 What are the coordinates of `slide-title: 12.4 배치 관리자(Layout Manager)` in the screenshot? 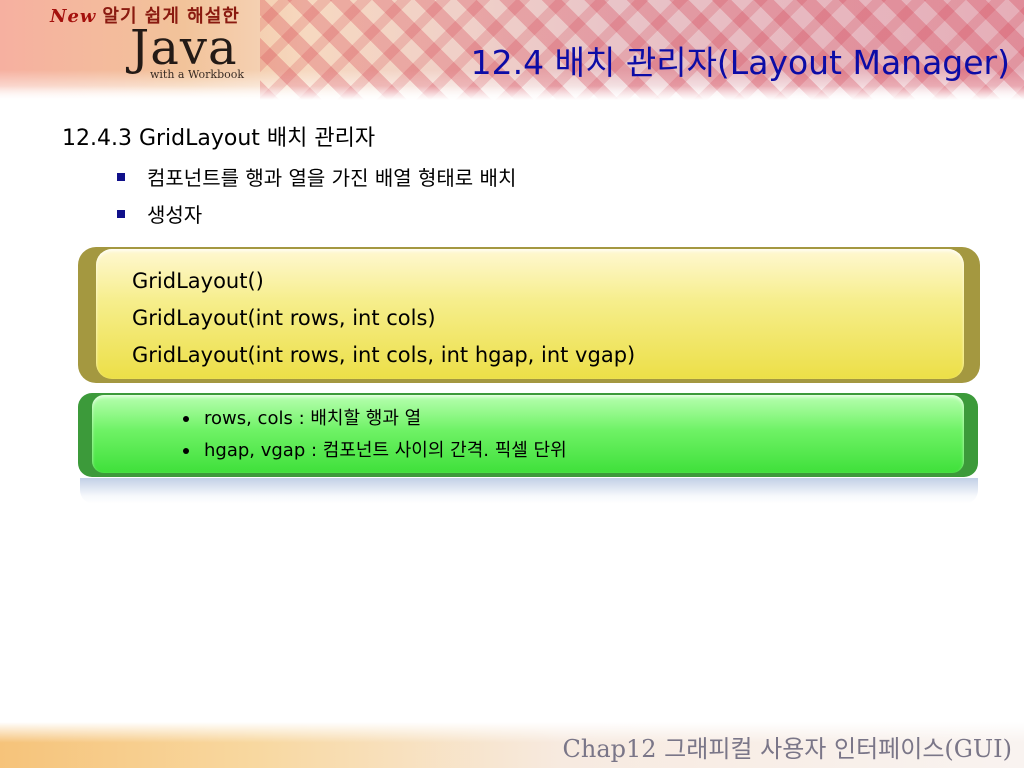 It's located at (740, 62).